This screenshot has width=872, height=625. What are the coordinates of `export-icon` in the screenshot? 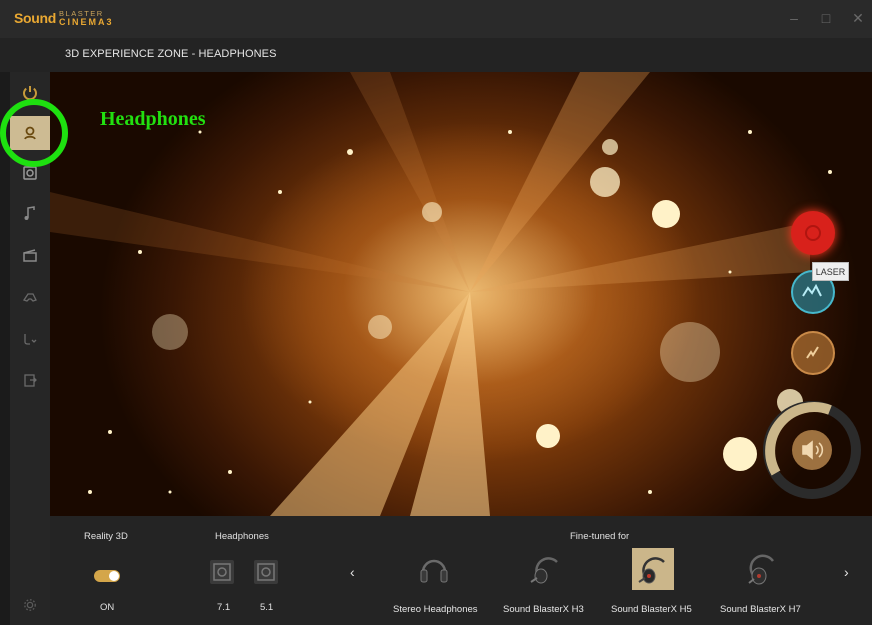 It's located at (30, 380).